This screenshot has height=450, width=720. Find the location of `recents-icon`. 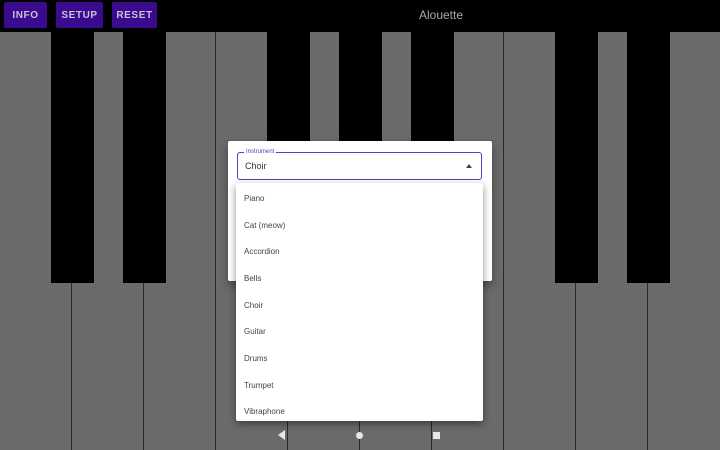

recents-icon is located at coordinates (436, 435).